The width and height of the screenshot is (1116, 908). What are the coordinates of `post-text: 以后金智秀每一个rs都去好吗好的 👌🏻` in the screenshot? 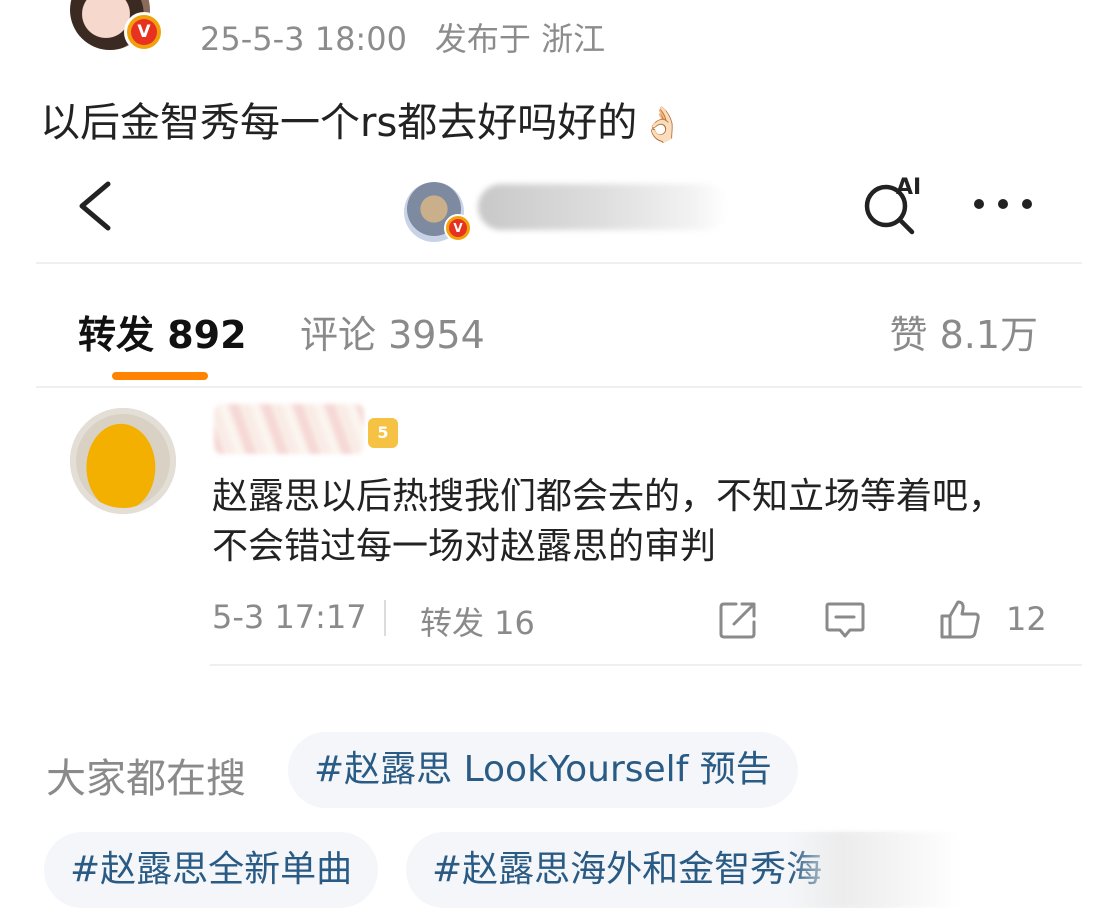 It's located at (362, 119).